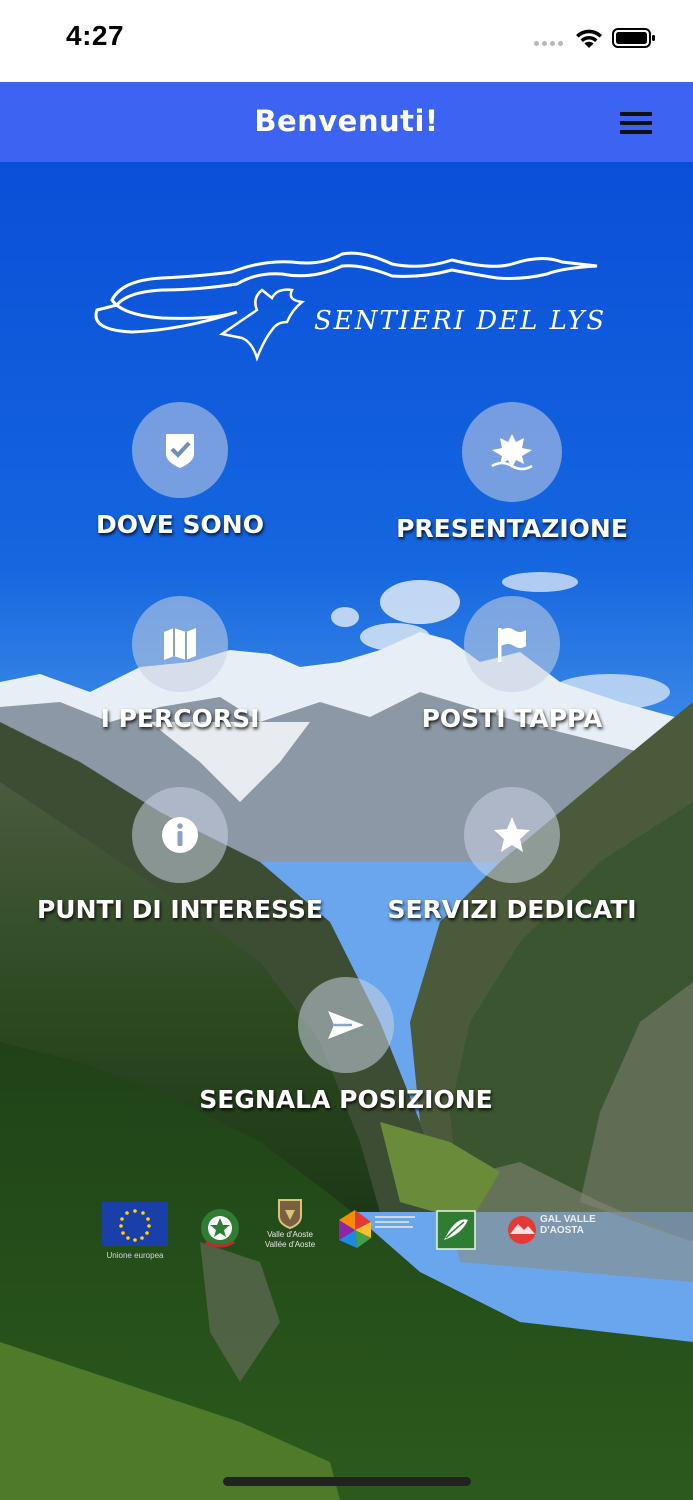 The width and height of the screenshot is (693, 1500). I want to click on presentazione-circle, so click(512, 452).